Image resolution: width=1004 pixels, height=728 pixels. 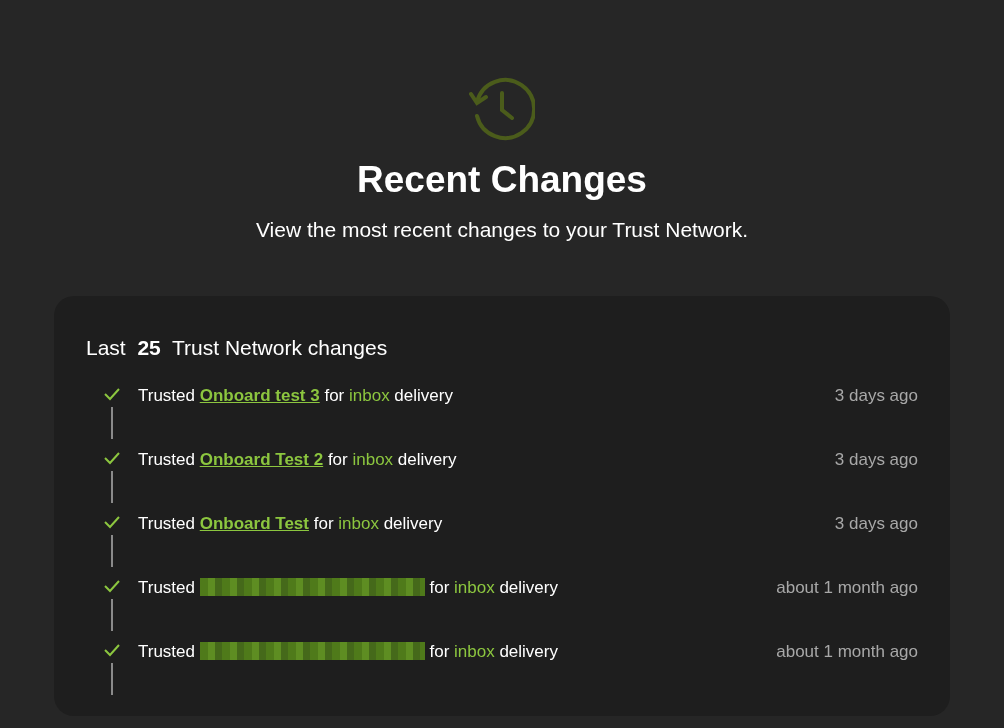 What do you see at coordinates (237, 347) in the screenshot?
I see `card-title: Last 25 Trust Network changes` at bounding box center [237, 347].